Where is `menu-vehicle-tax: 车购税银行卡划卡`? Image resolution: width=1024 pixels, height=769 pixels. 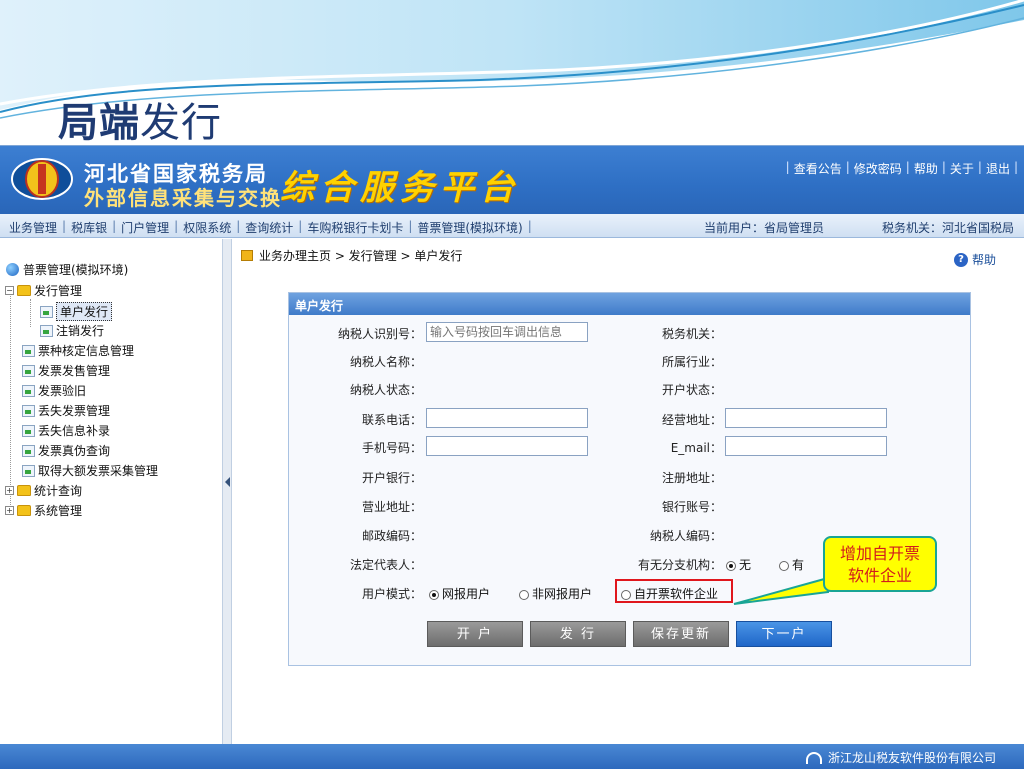
menu-vehicle-tax: 车购税银行卡划卡 is located at coordinates (355, 227).